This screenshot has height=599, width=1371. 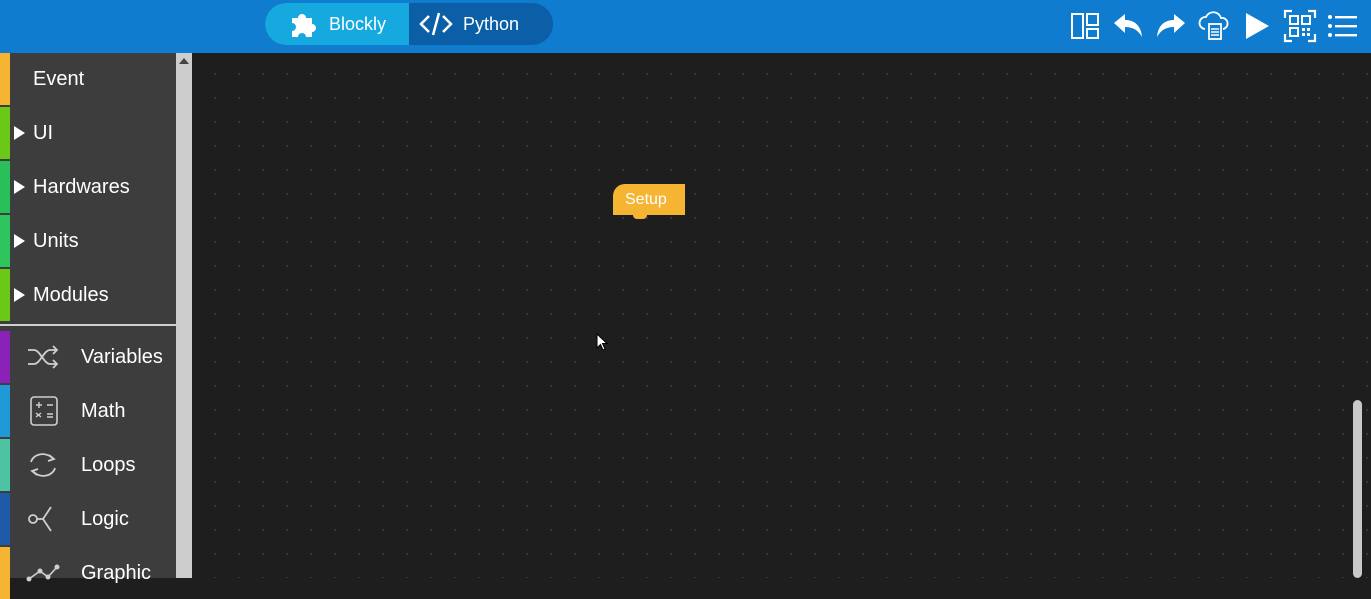 I want to click on loop-icon, so click(x=43, y=465).